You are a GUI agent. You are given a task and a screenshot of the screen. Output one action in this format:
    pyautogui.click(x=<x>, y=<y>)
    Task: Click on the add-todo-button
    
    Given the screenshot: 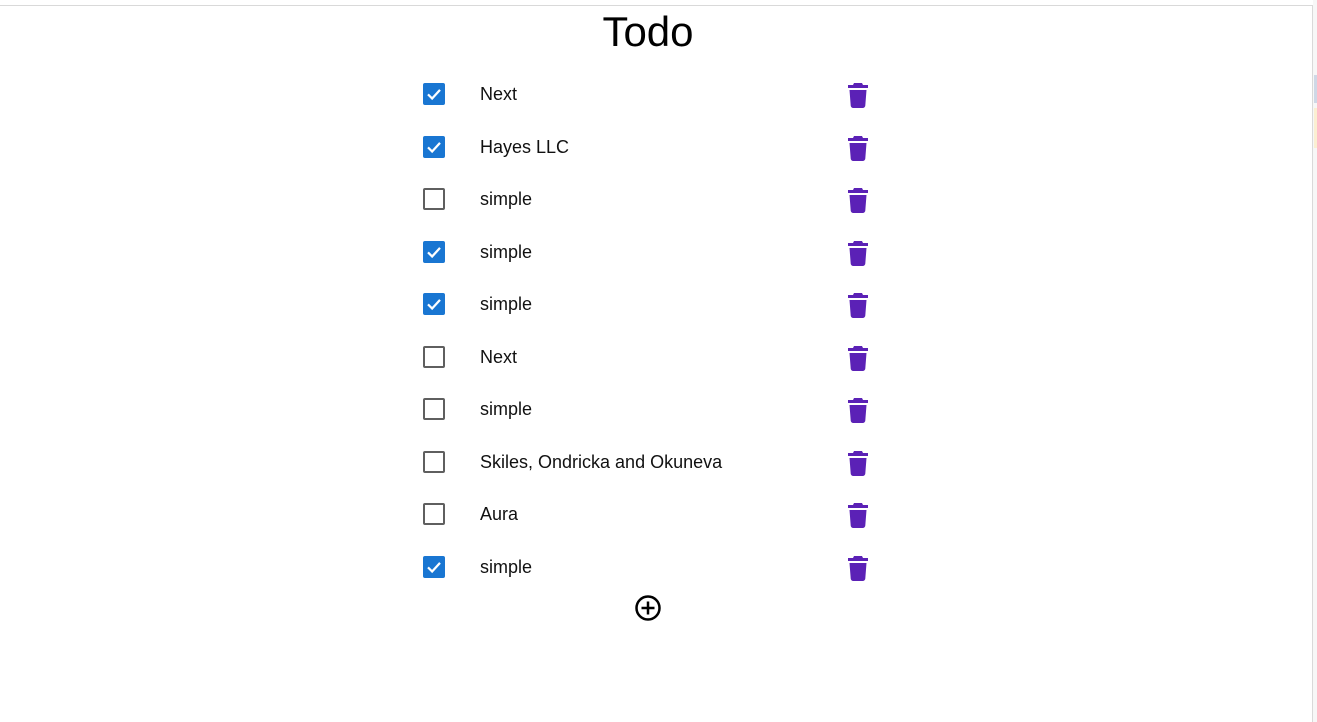 What is the action you would take?
    pyautogui.click(x=648, y=608)
    